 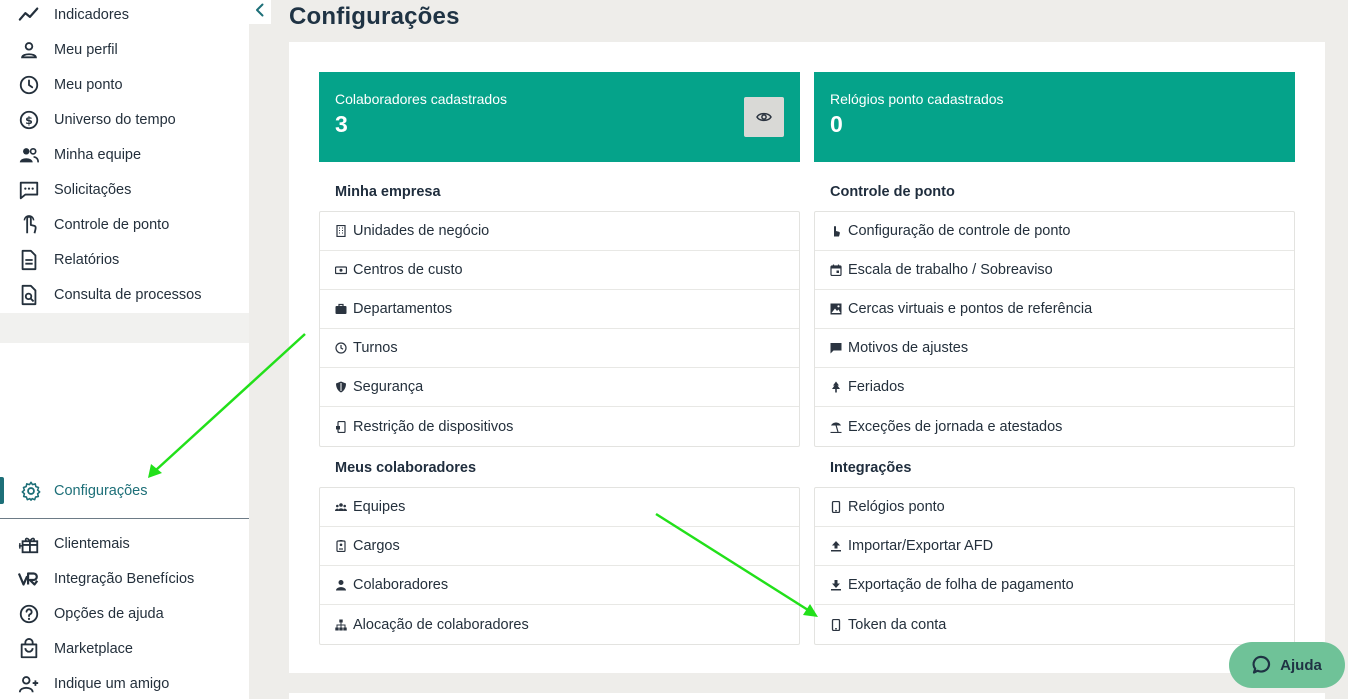 I want to click on list-item-escala-de-trabalho: Escala de trabalho / Sobreaviso, so click(x=1054, y=270).